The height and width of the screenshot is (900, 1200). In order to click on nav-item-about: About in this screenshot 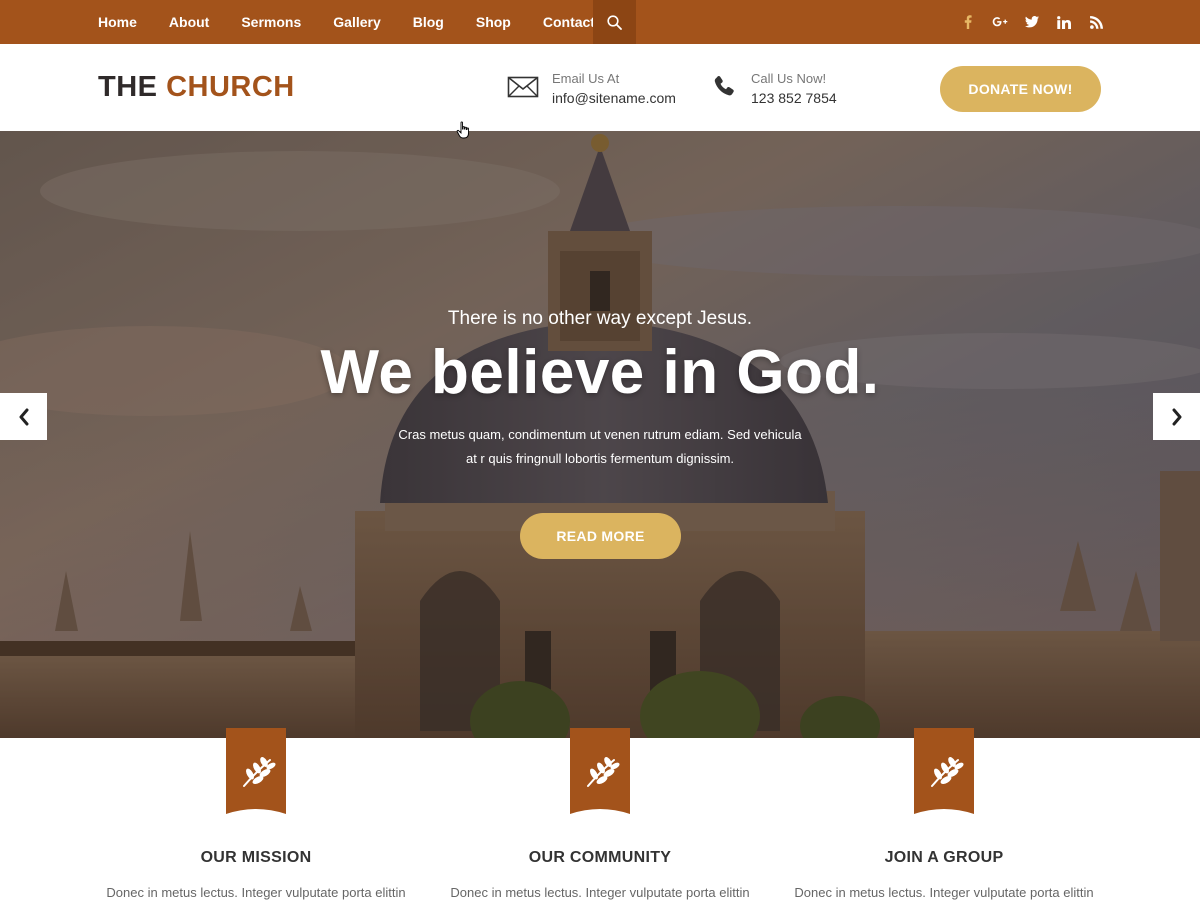, I will do `click(189, 22)`.